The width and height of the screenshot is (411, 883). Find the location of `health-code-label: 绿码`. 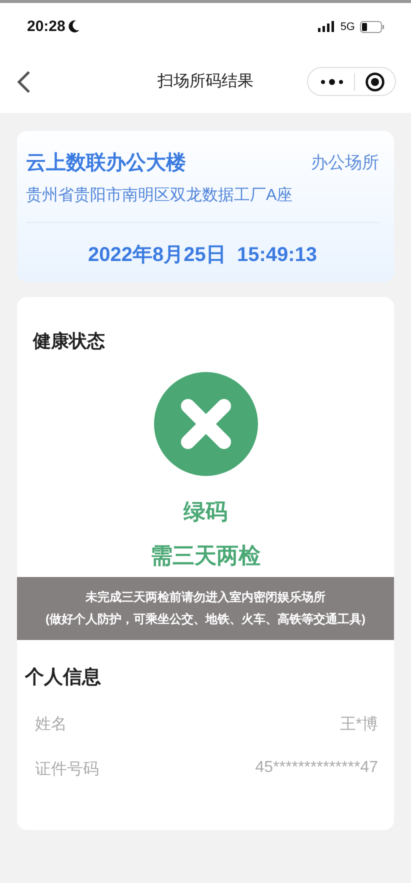

health-code-label: 绿码 is located at coordinates (206, 512).